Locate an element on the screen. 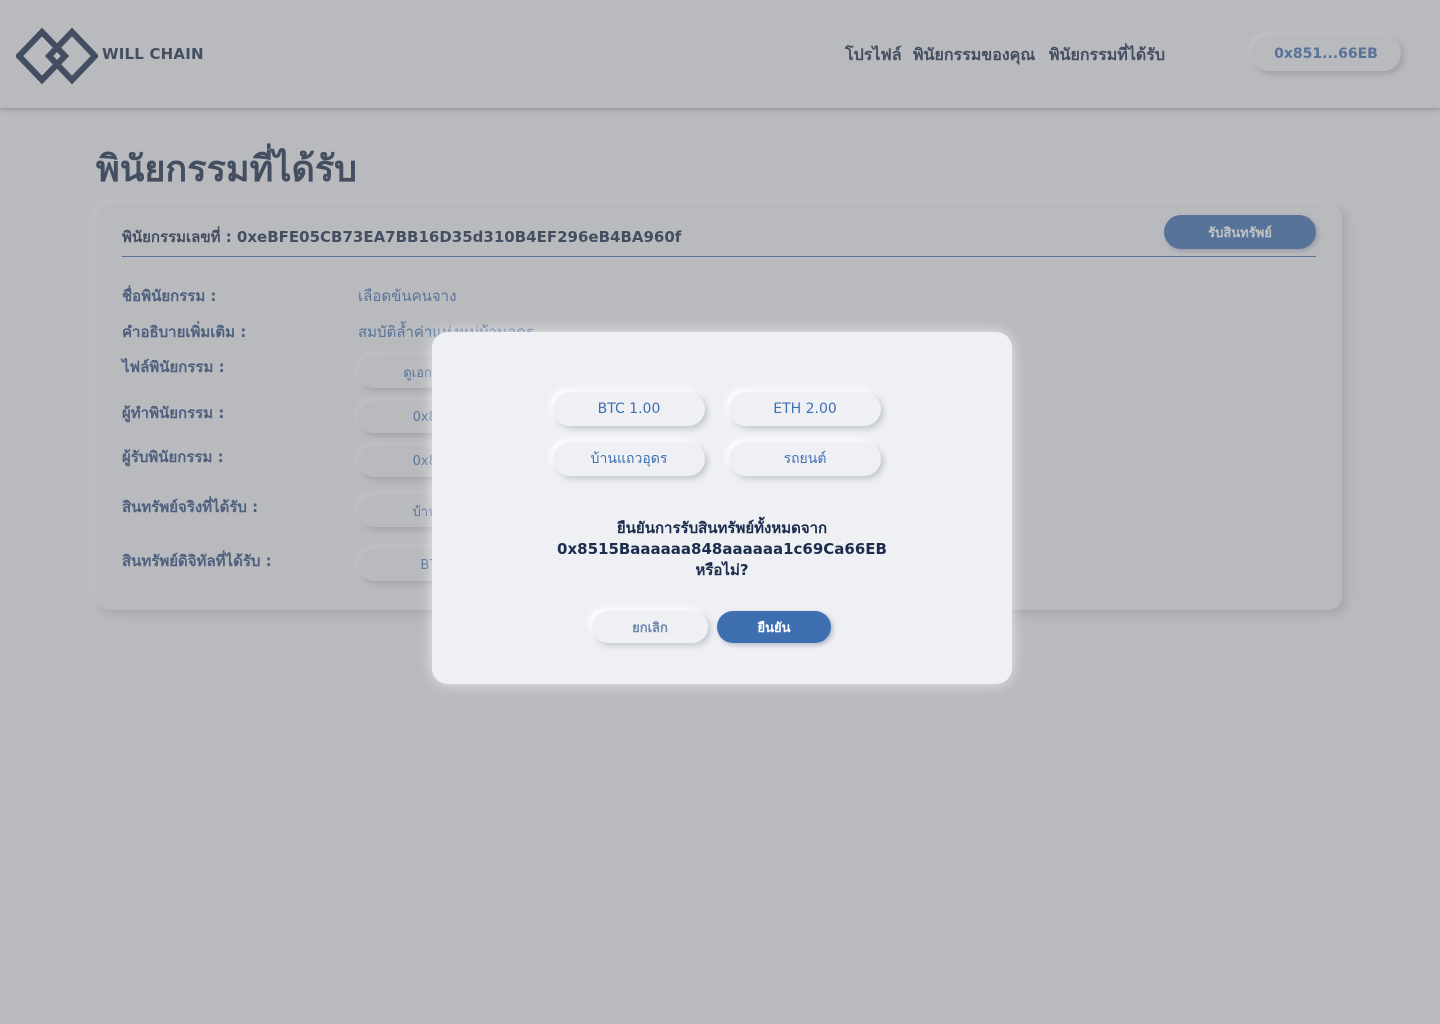 The image size is (1440, 1024). confirm-message-line1: ยืนยันการรับสินทรัพย์ทั้งหมดจาก is located at coordinates (722, 528).